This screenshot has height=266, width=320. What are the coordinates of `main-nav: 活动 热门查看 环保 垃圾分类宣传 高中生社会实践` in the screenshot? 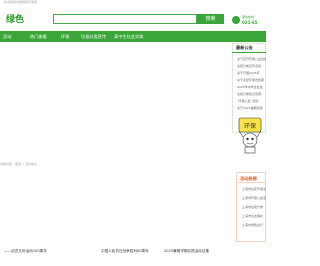 It's located at (133, 36).